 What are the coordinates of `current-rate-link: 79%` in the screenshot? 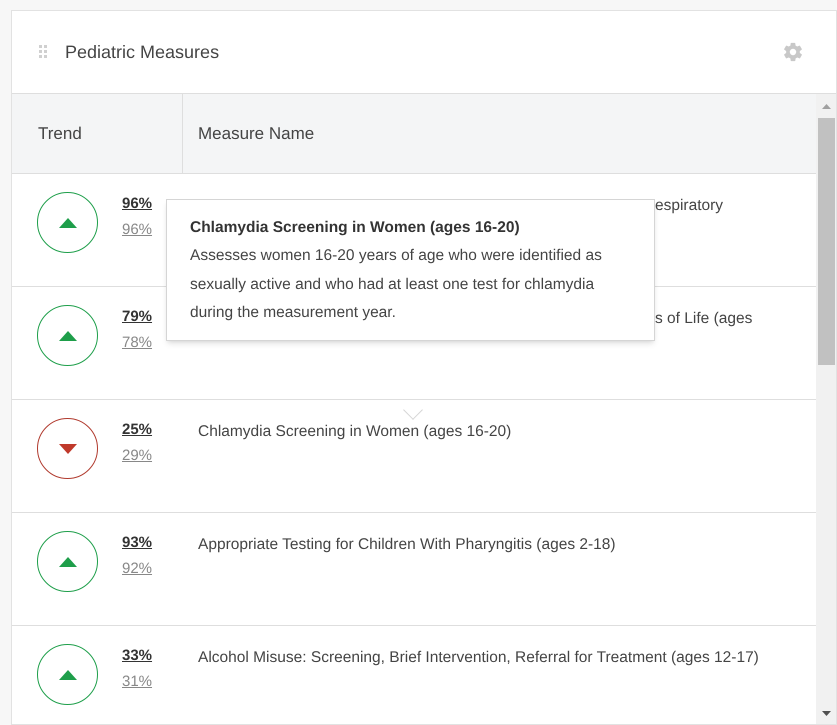 It's located at (137, 317).